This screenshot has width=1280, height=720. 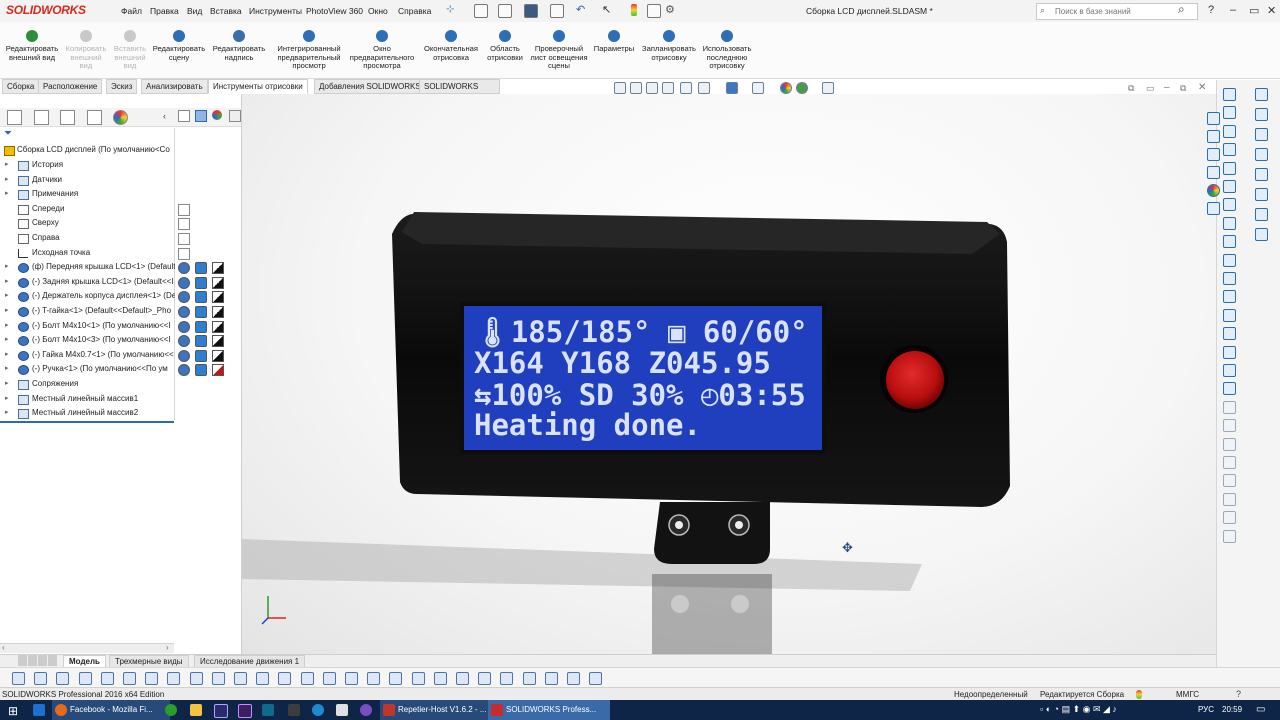 What do you see at coordinates (396, 678) in the screenshot?
I see `explode-icon` at bounding box center [396, 678].